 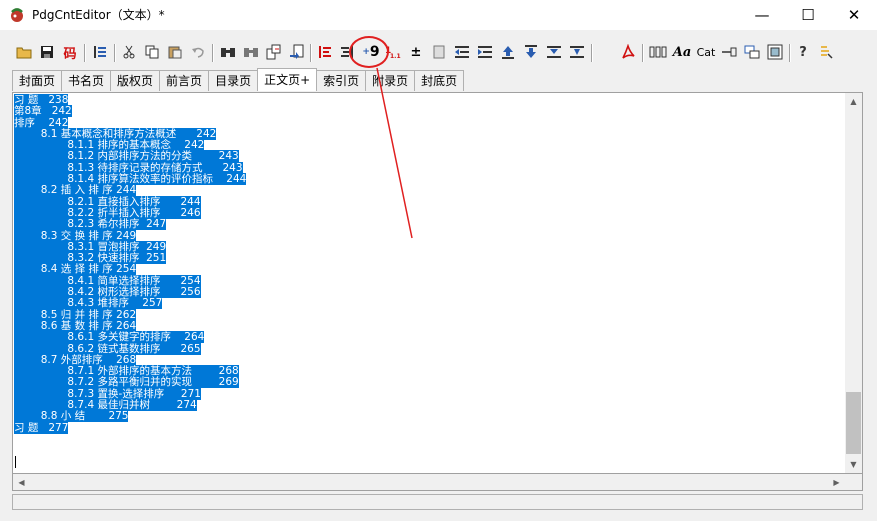 I want to click on font-icon: Aa, so click(x=682, y=52).